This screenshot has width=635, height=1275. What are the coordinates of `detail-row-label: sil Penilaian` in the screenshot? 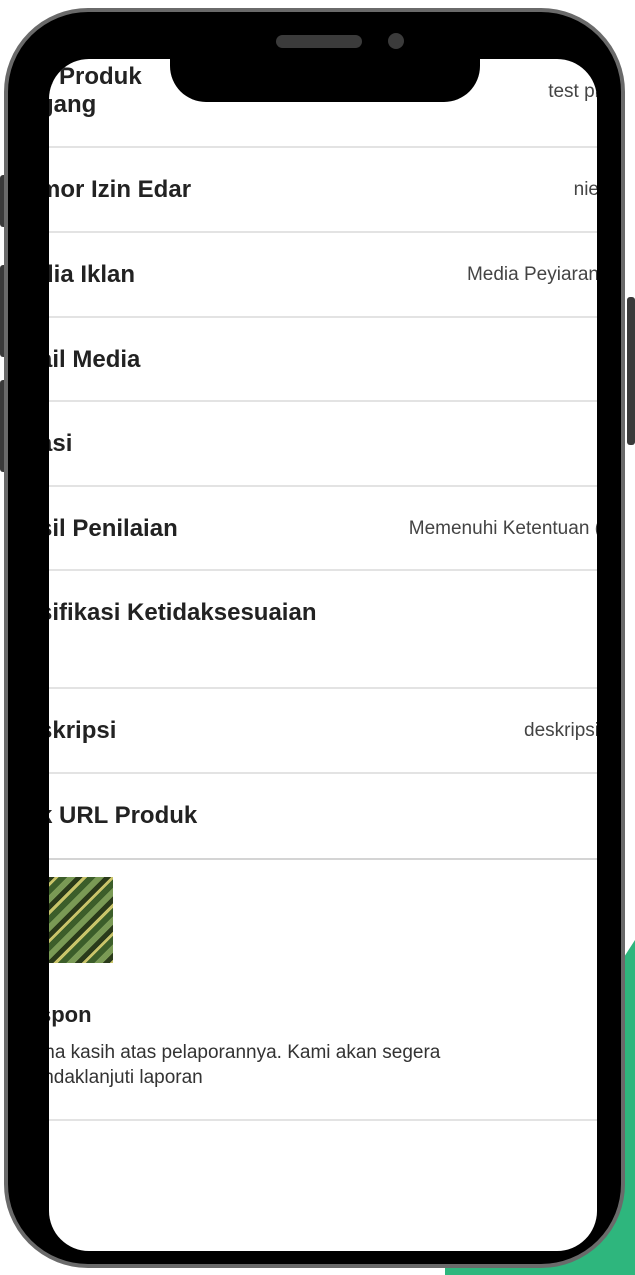 It's located at (113, 528).